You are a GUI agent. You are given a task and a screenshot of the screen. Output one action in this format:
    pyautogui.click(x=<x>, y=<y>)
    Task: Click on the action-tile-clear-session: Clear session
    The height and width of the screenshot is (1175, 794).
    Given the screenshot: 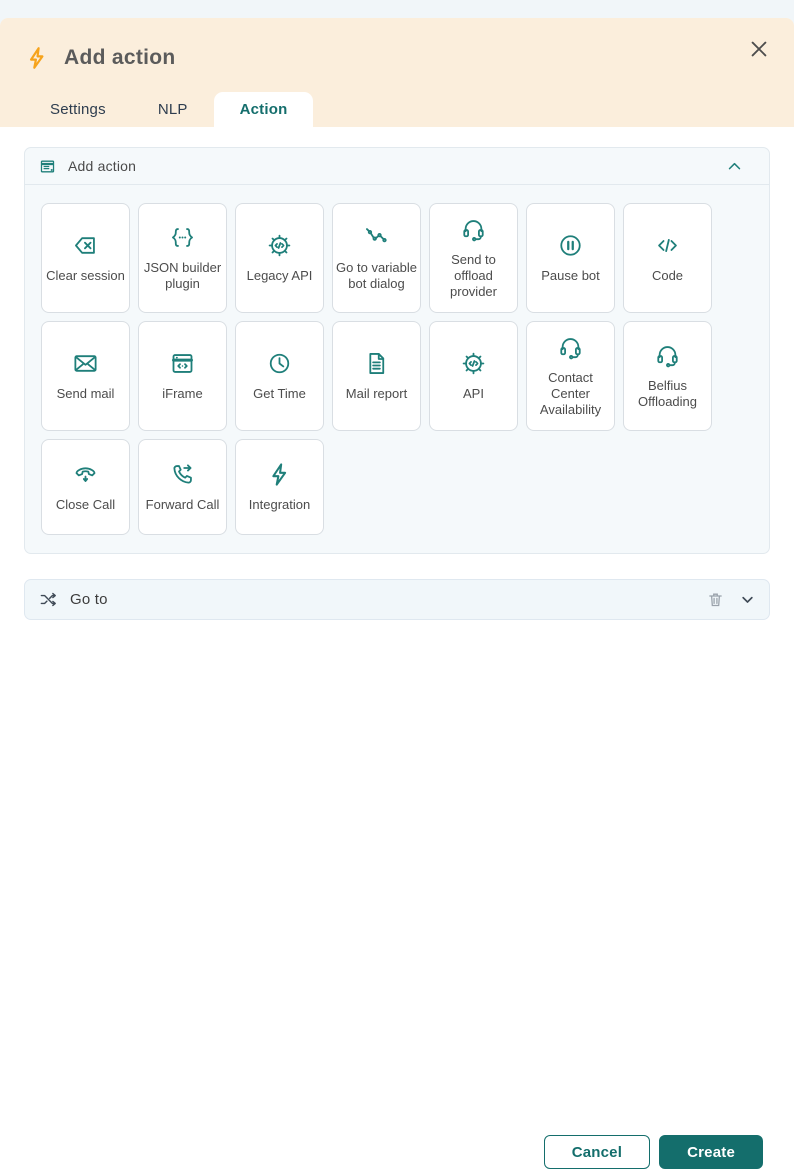 What is the action you would take?
    pyautogui.click(x=85, y=258)
    